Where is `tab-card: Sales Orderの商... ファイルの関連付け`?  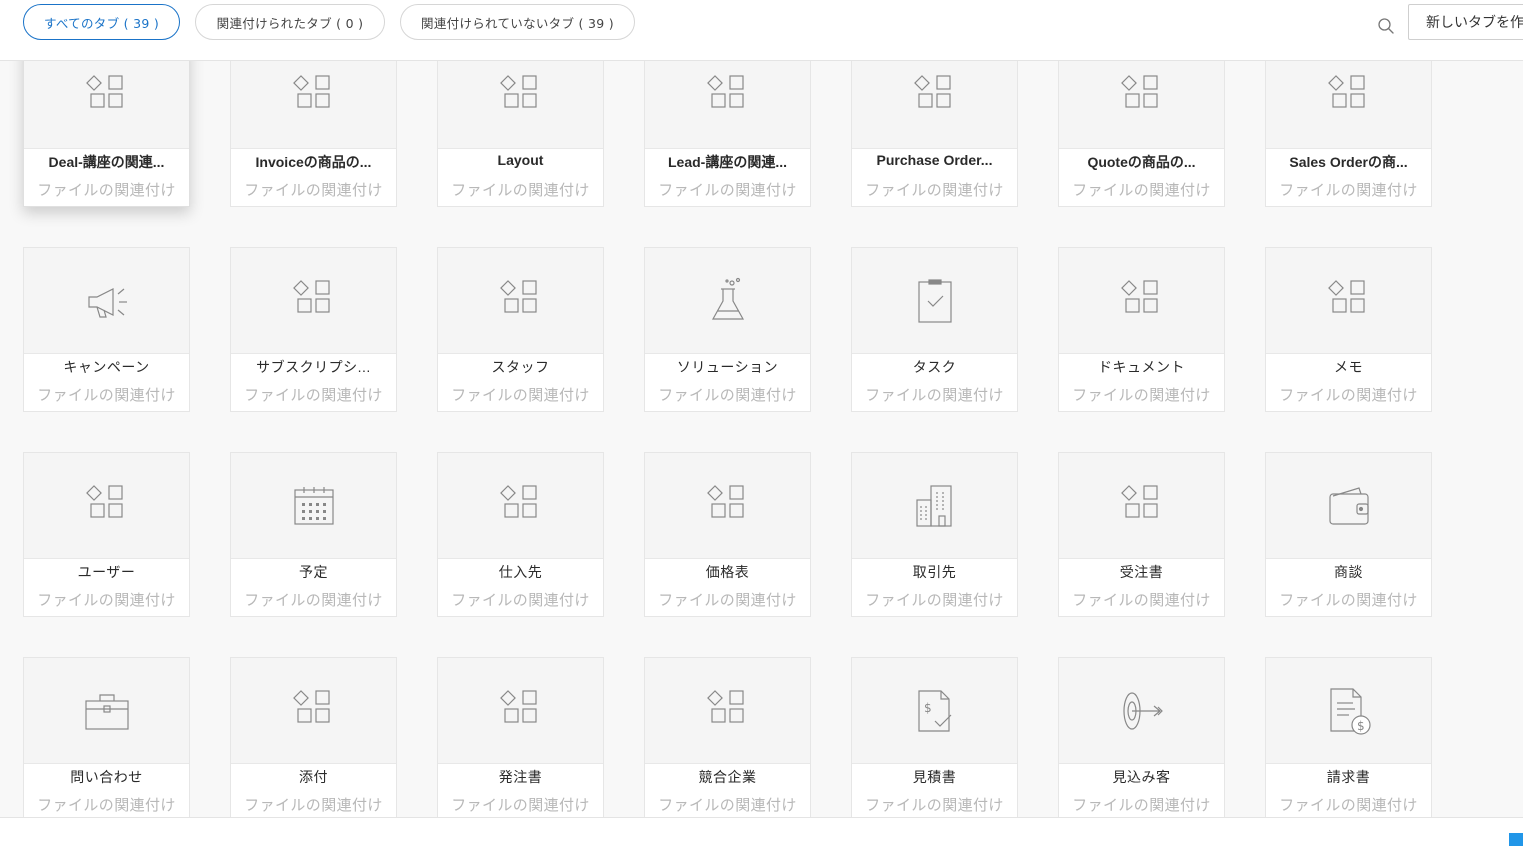
tab-card: Sales Orderの商... ファイルの関連付け is located at coordinates (1348, 124).